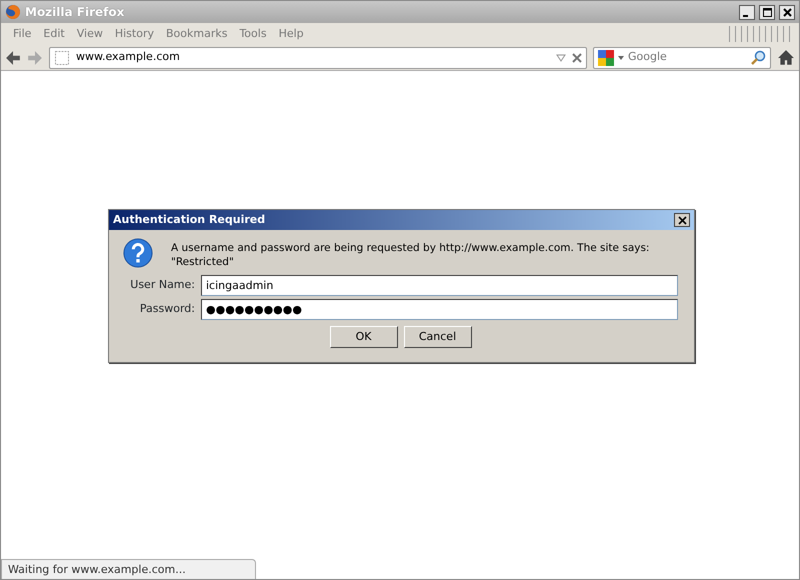  What do you see at coordinates (318, 57) in the screenshot?
I see `address-bar: www.example.com` at bounding box center [318, 57].